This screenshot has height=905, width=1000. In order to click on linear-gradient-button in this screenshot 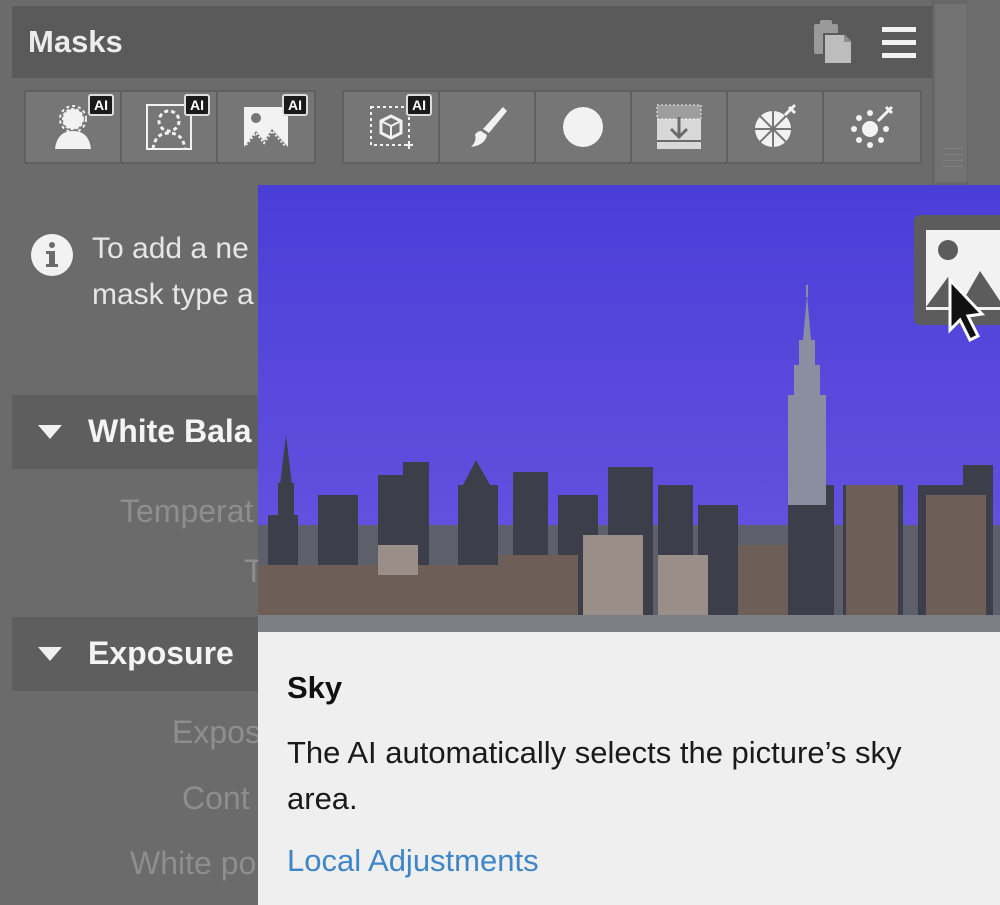, I will do `click(680, 127)`.